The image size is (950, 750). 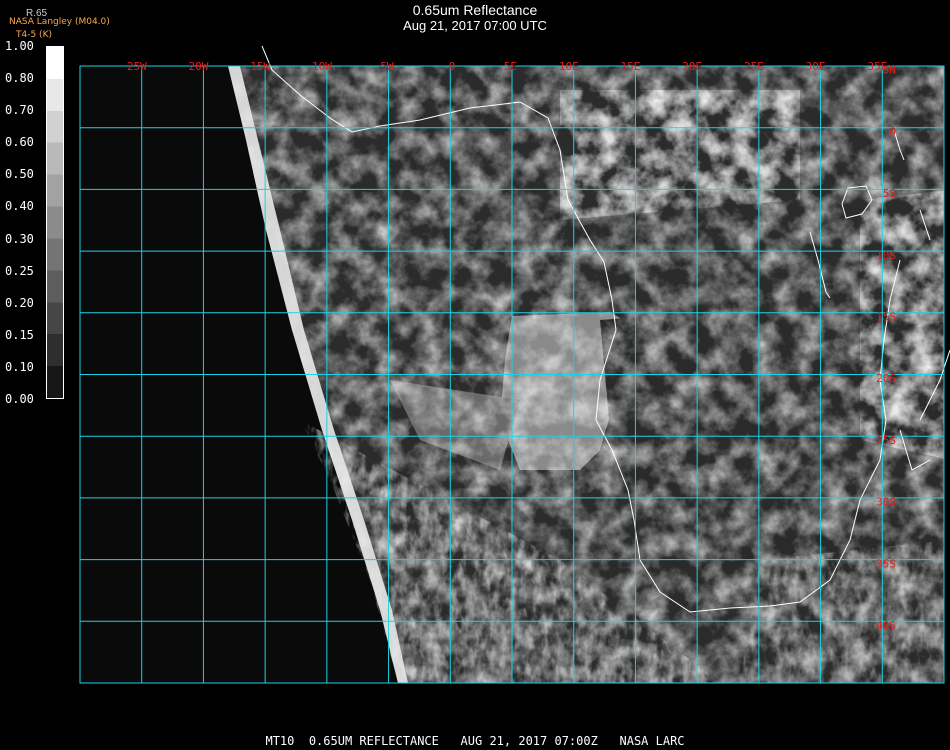 What do you see at coordinates (886, 440) in the screenshot?
I see `latitude-label: 25S` at bounding box center [886, 440].